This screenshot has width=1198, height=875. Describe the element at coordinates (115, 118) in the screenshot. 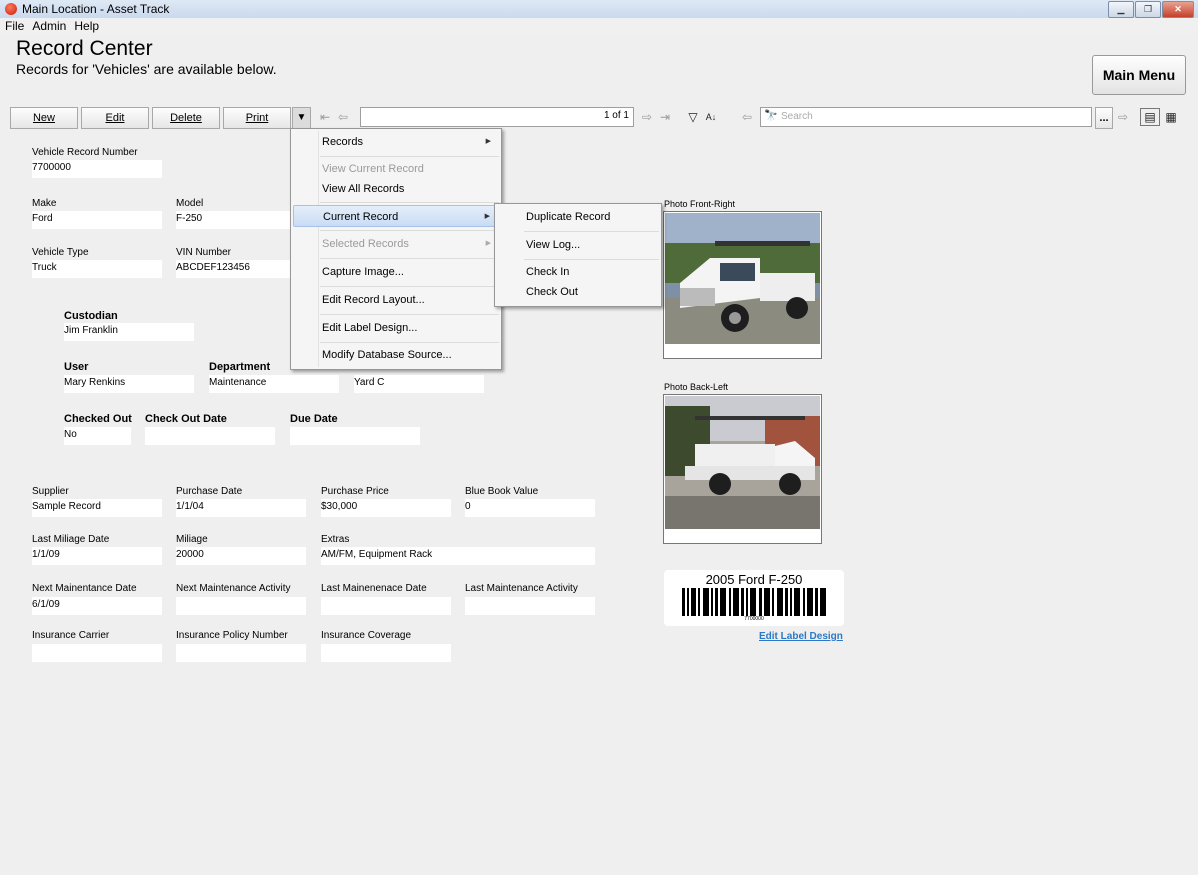

I see `edit-button: Edit` at that location.